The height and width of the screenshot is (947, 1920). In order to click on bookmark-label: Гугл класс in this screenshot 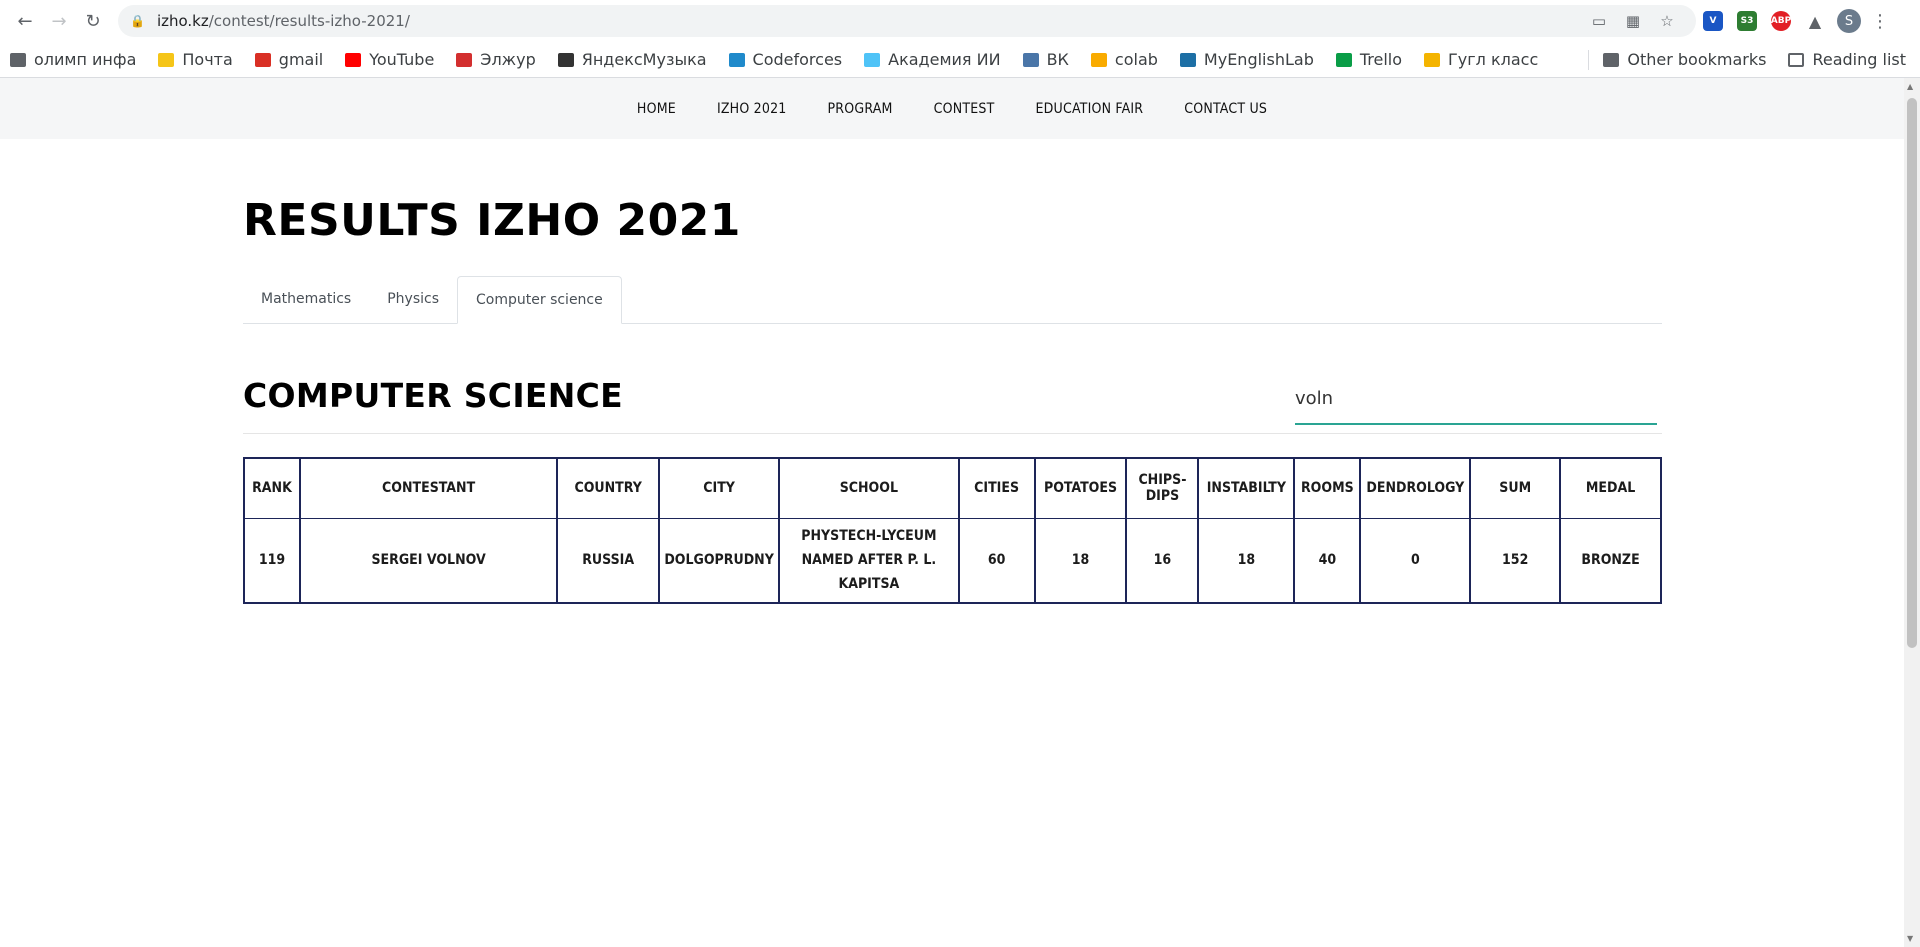, I will do `click(1493, 59)`.